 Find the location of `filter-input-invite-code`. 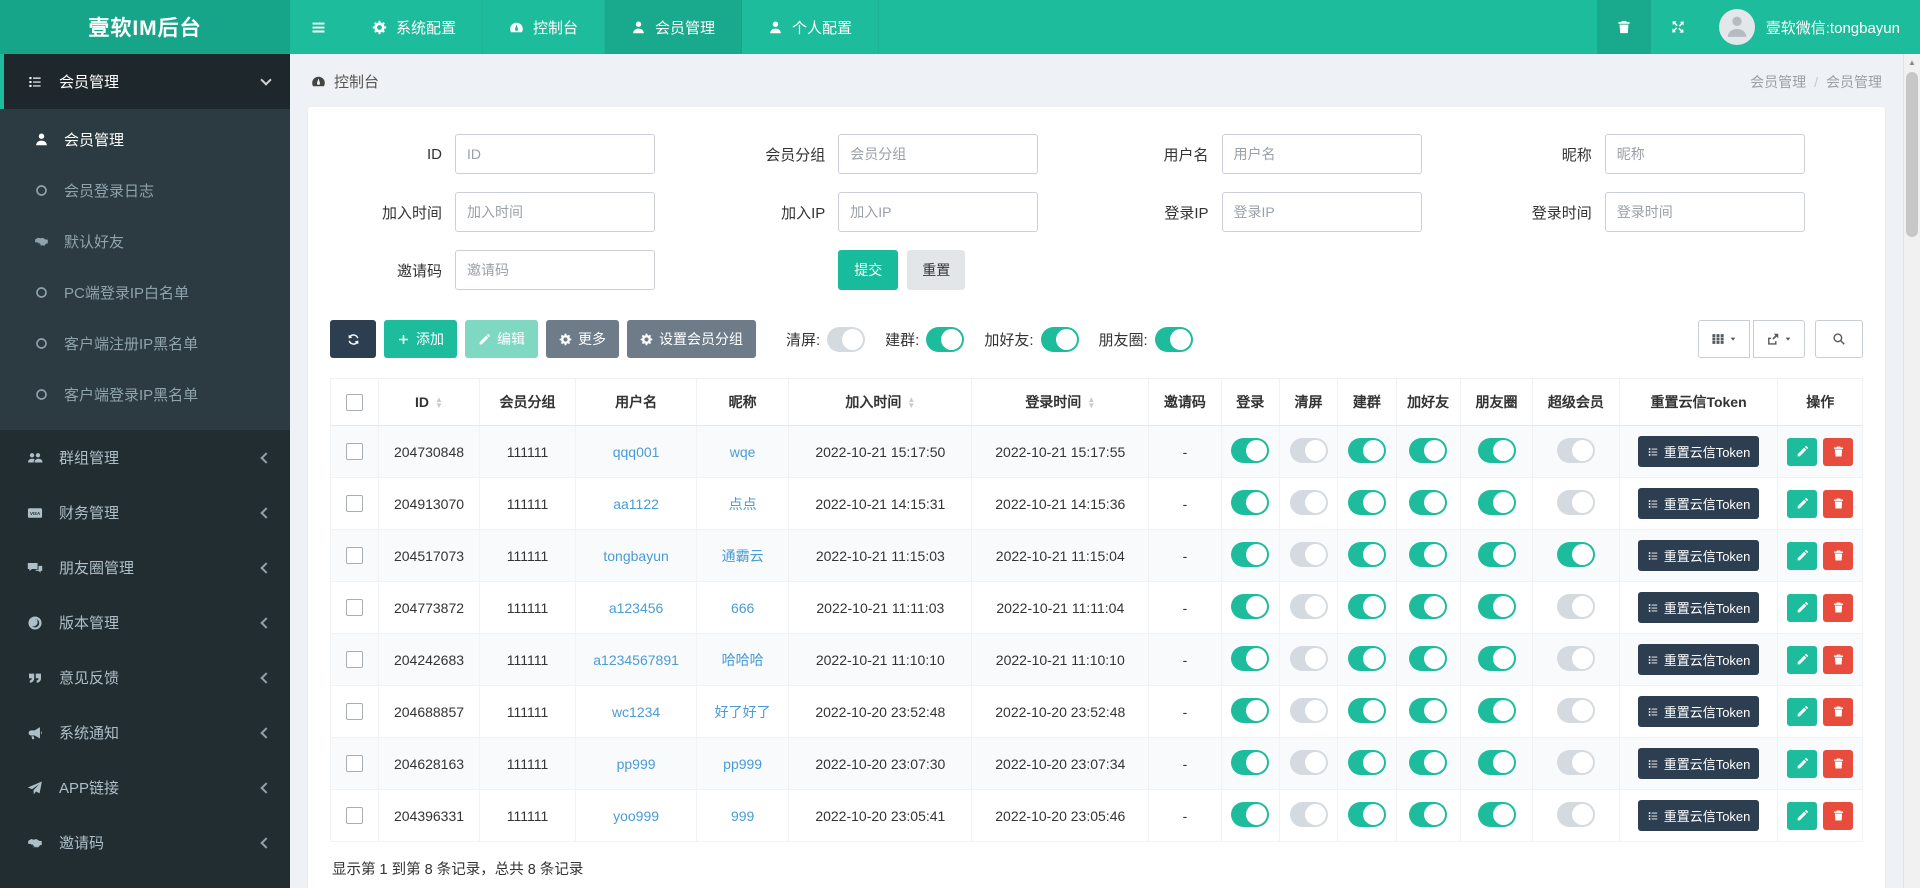

filter-input-invite-code is located at coordinates (555, 270).